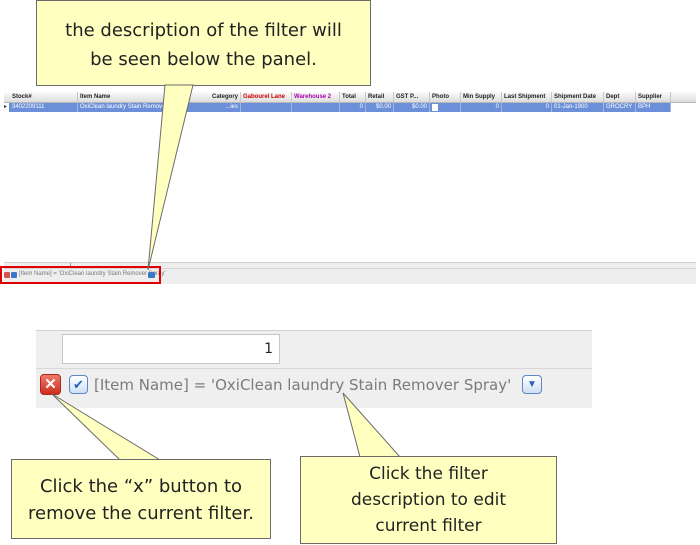 Image resolution: width=700 pixels, height=545 pixels. I want to click on callout-left-line-2: remove the current filter., so click(141, 513).